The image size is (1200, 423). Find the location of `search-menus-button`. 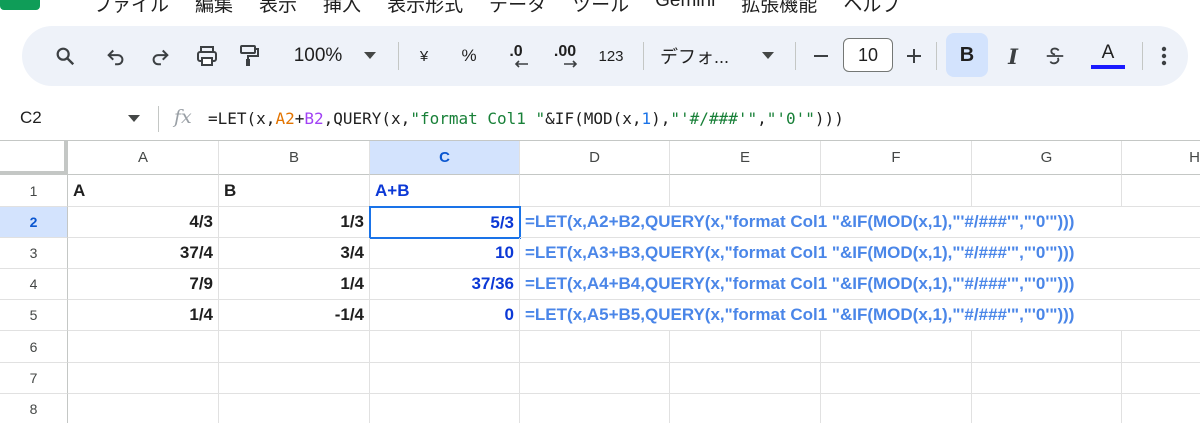

search-menus-button is located at coordinates (65, 56).